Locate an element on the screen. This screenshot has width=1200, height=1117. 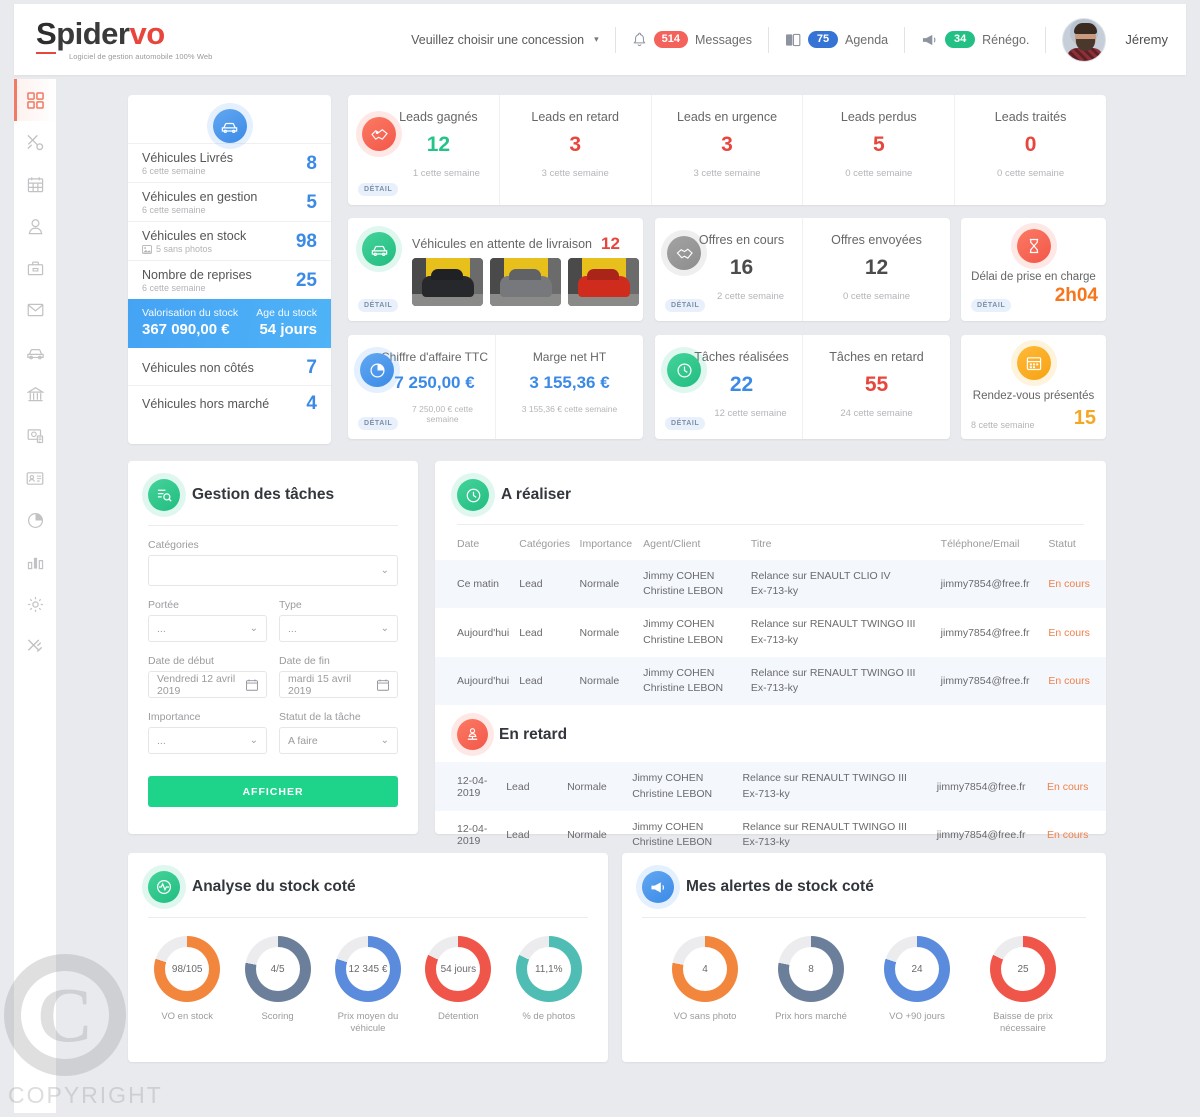
vehicle-row-hors-marche: Véhicules hors marché 4 is located at coordinates (229, 403).